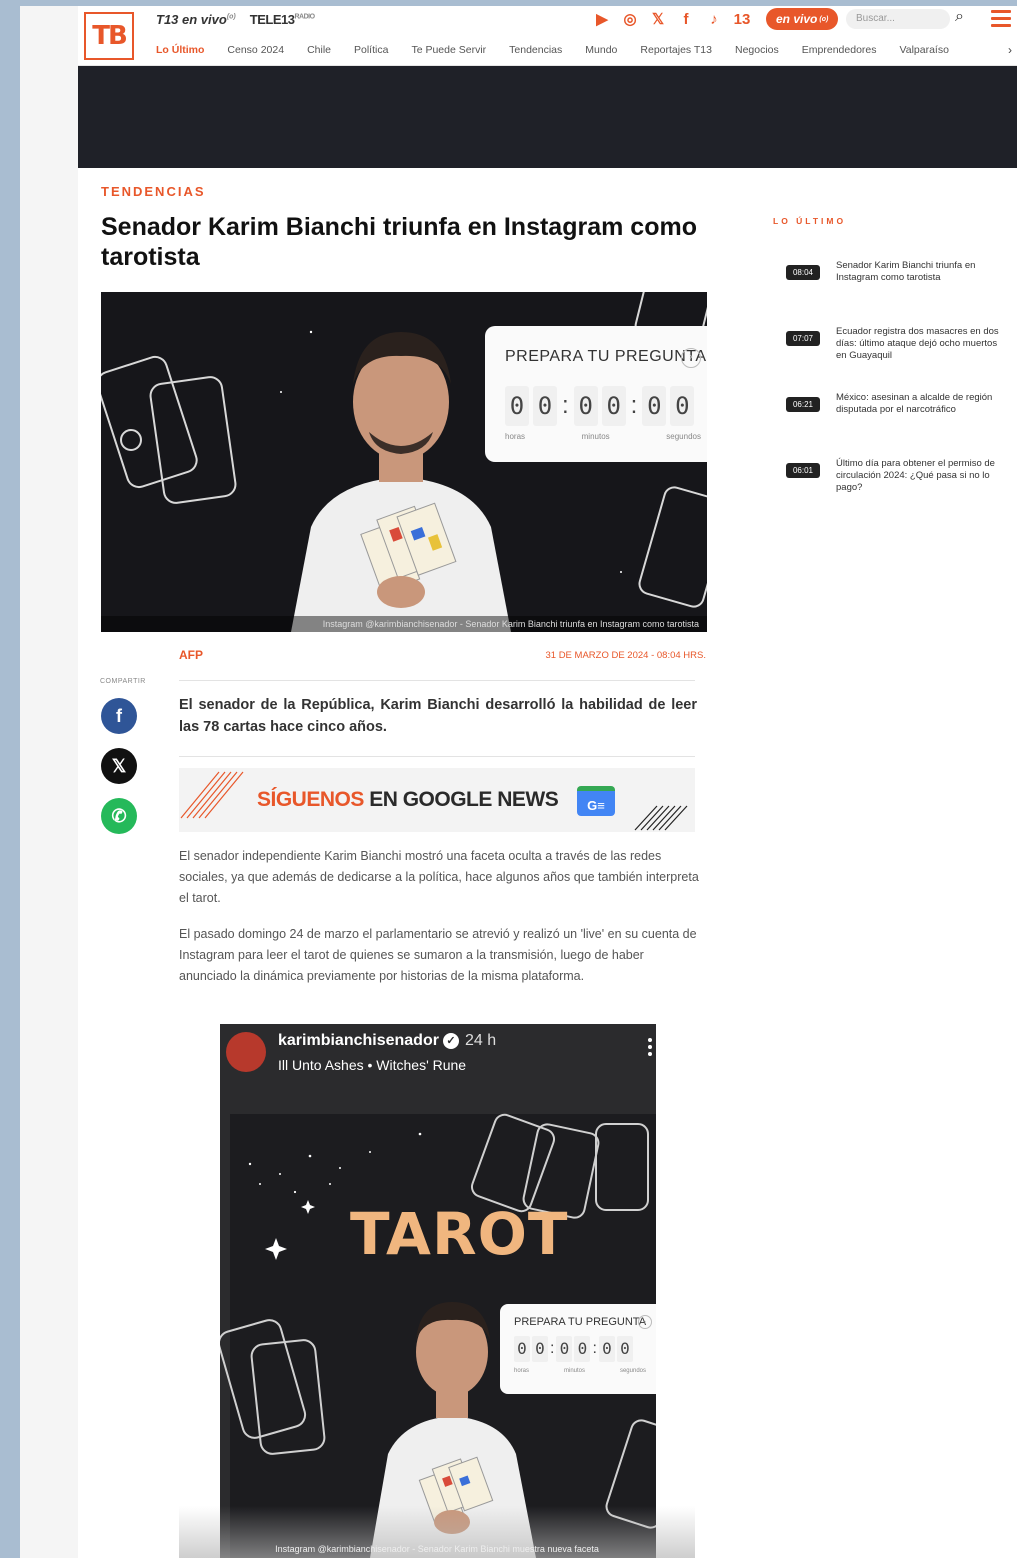 Image resolution: width=1017 pixels, height=1558 pixels. What do you see at coordinates (1001, 18) in the screenshot?
I see `hamburger-menu-icon` at bounding box center [1001, 18].